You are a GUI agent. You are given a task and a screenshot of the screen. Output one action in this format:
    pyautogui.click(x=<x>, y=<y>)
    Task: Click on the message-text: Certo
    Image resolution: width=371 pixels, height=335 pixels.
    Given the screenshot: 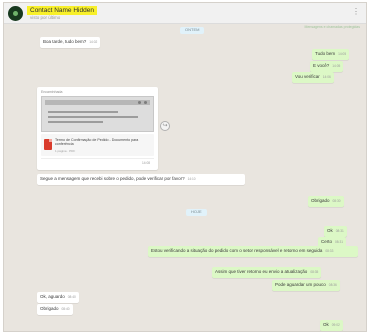 What is the action you would take?
    pyautogui.click(x=327, y=241)
    